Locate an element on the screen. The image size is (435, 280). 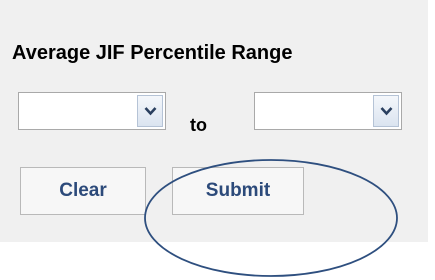
submit-button: Submit is located at coordinates (238, 191).